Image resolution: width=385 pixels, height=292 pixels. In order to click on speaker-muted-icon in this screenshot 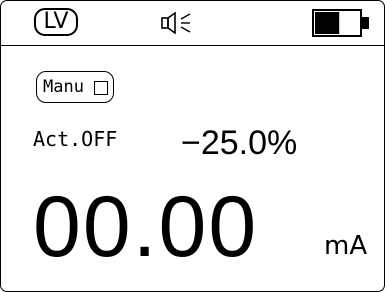, I will do `click(177, 23)`.